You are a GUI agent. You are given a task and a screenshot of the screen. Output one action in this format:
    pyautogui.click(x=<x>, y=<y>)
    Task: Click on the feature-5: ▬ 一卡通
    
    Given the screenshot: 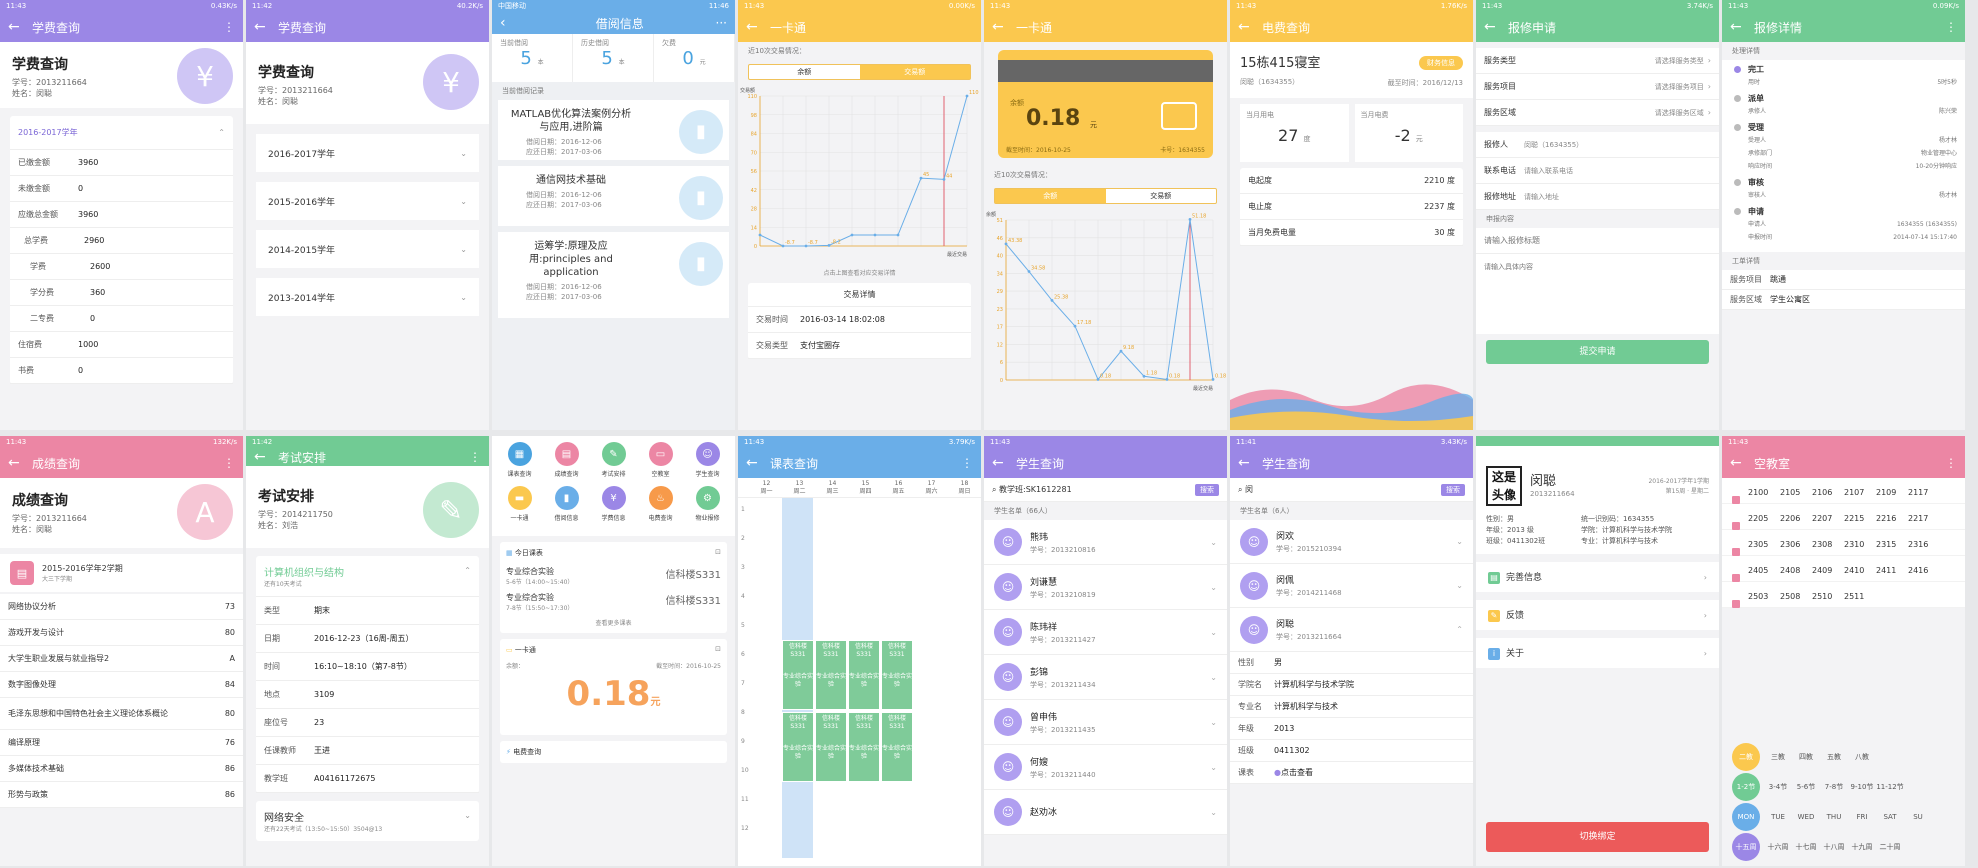 What is the action you would take?
    pyautogui.click(x=519, y=504)
    